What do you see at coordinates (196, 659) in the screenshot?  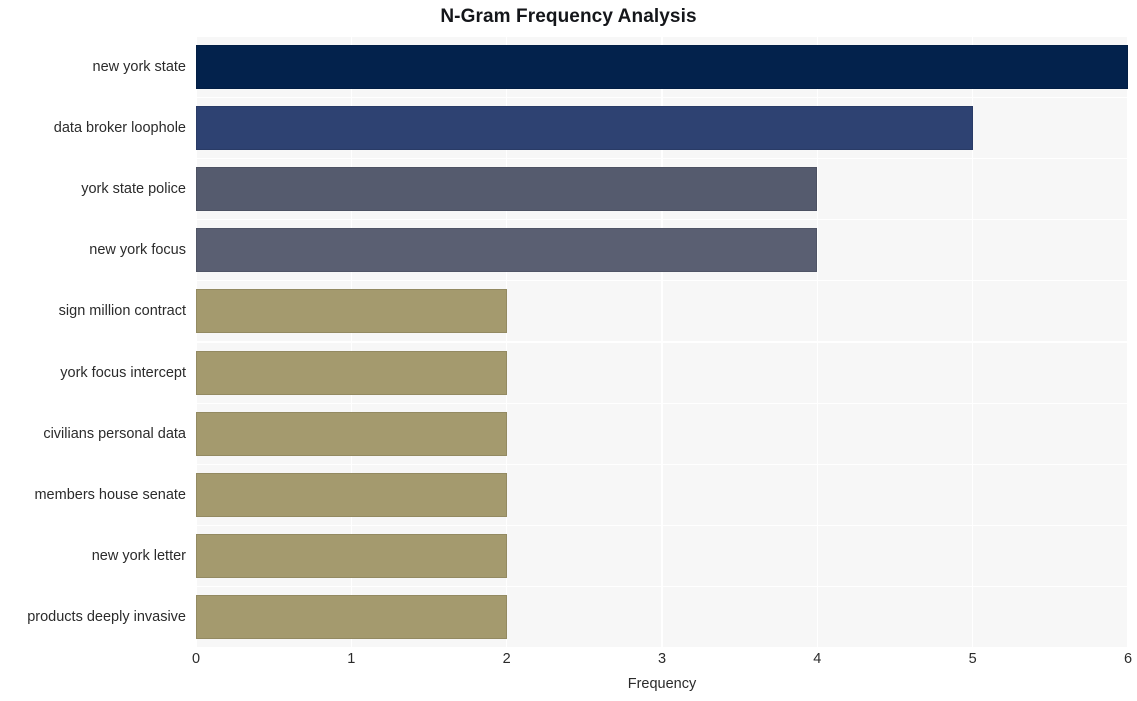 I see `x-axis-tick-label: 0` at bounding box center [196, 659].